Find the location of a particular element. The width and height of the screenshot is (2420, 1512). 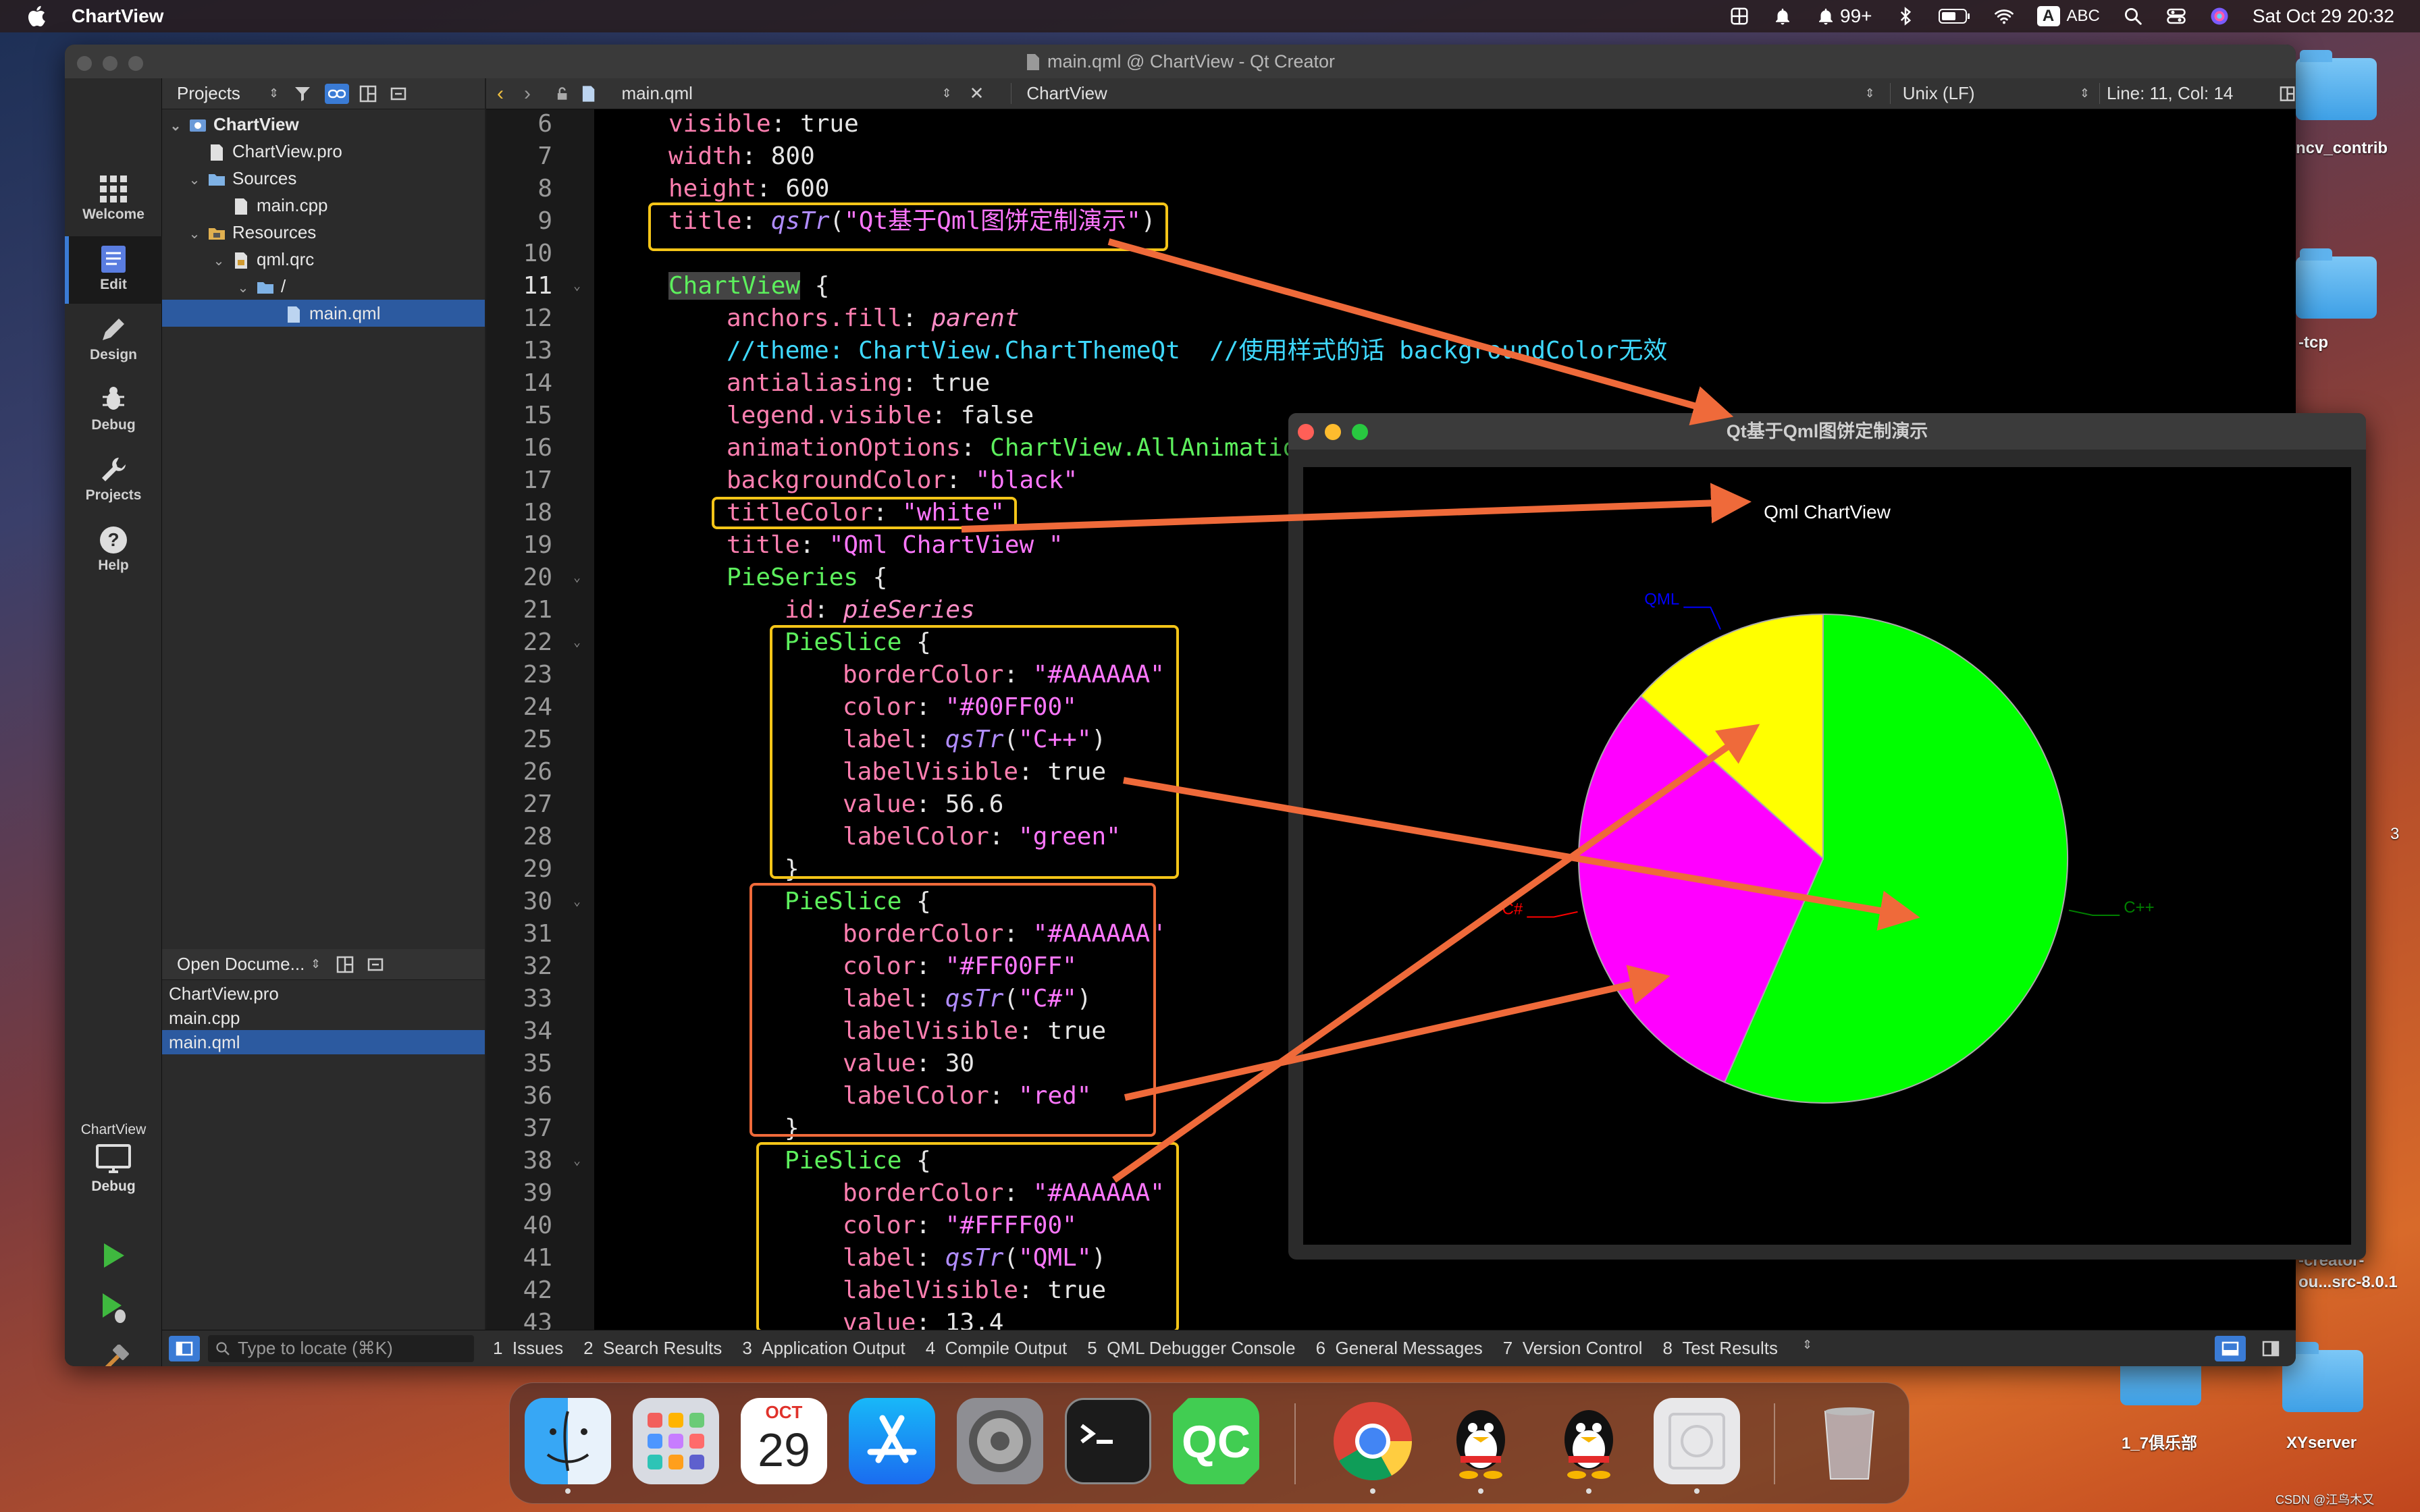

qt-title-bar: main.qml @ ChartView - Qt Creator is located at coordinates (1180, 61).